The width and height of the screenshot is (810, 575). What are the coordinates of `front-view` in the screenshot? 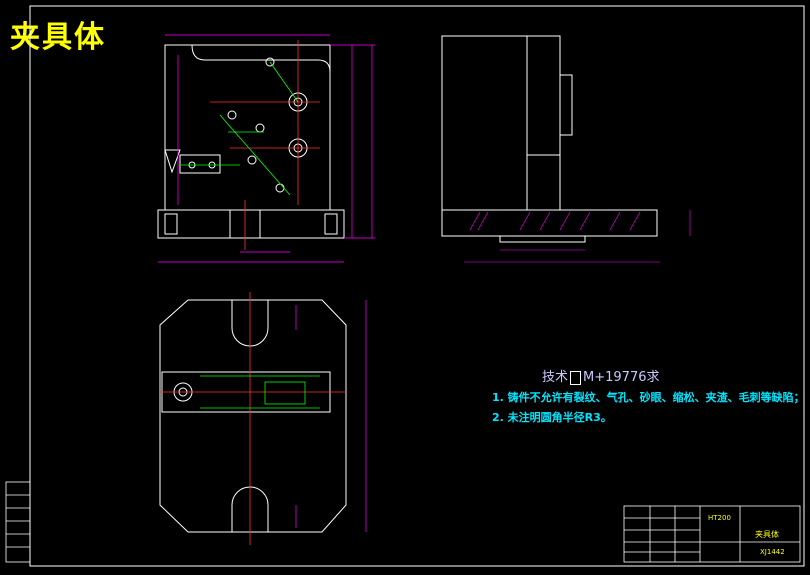 It's located at (251, 141).